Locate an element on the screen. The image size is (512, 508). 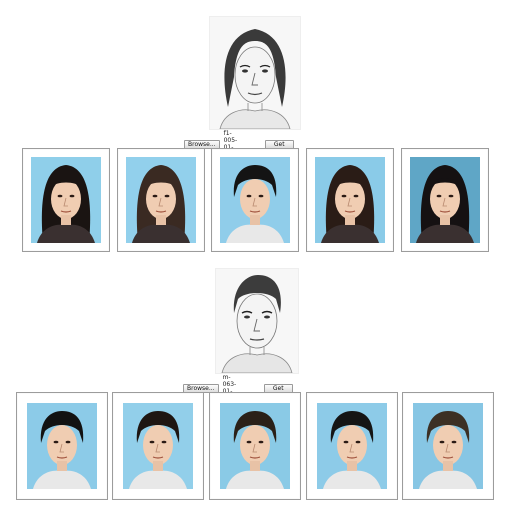
female-face-sketch-icon is located at coordinates (255, 73).